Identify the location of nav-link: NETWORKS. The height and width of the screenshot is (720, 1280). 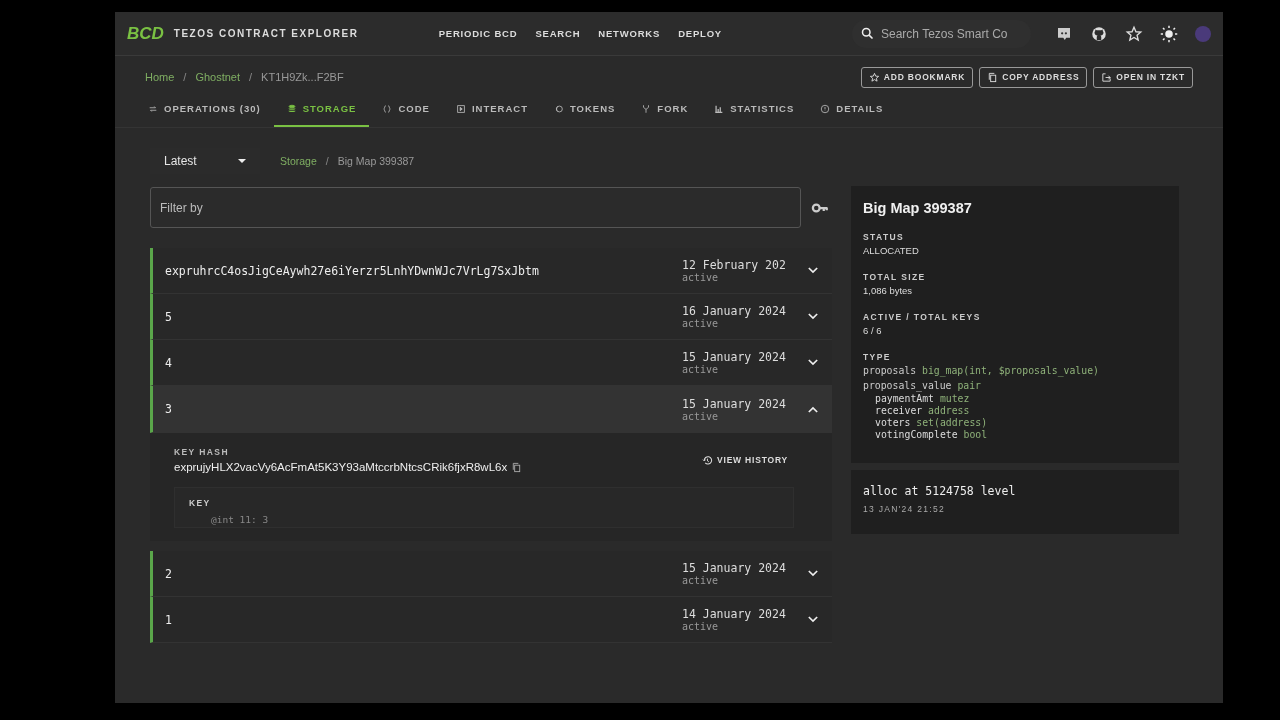
(629, 33).